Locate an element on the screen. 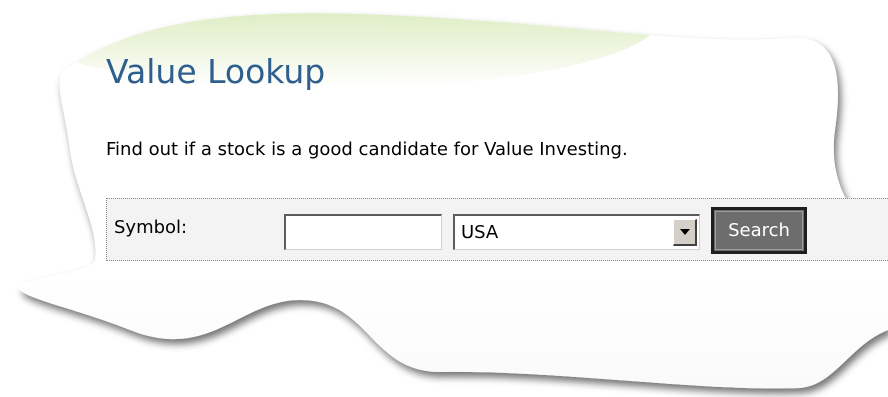 The height and width of the screenshot is (397, 888). symbol-input is located at coordinates (363, 232).